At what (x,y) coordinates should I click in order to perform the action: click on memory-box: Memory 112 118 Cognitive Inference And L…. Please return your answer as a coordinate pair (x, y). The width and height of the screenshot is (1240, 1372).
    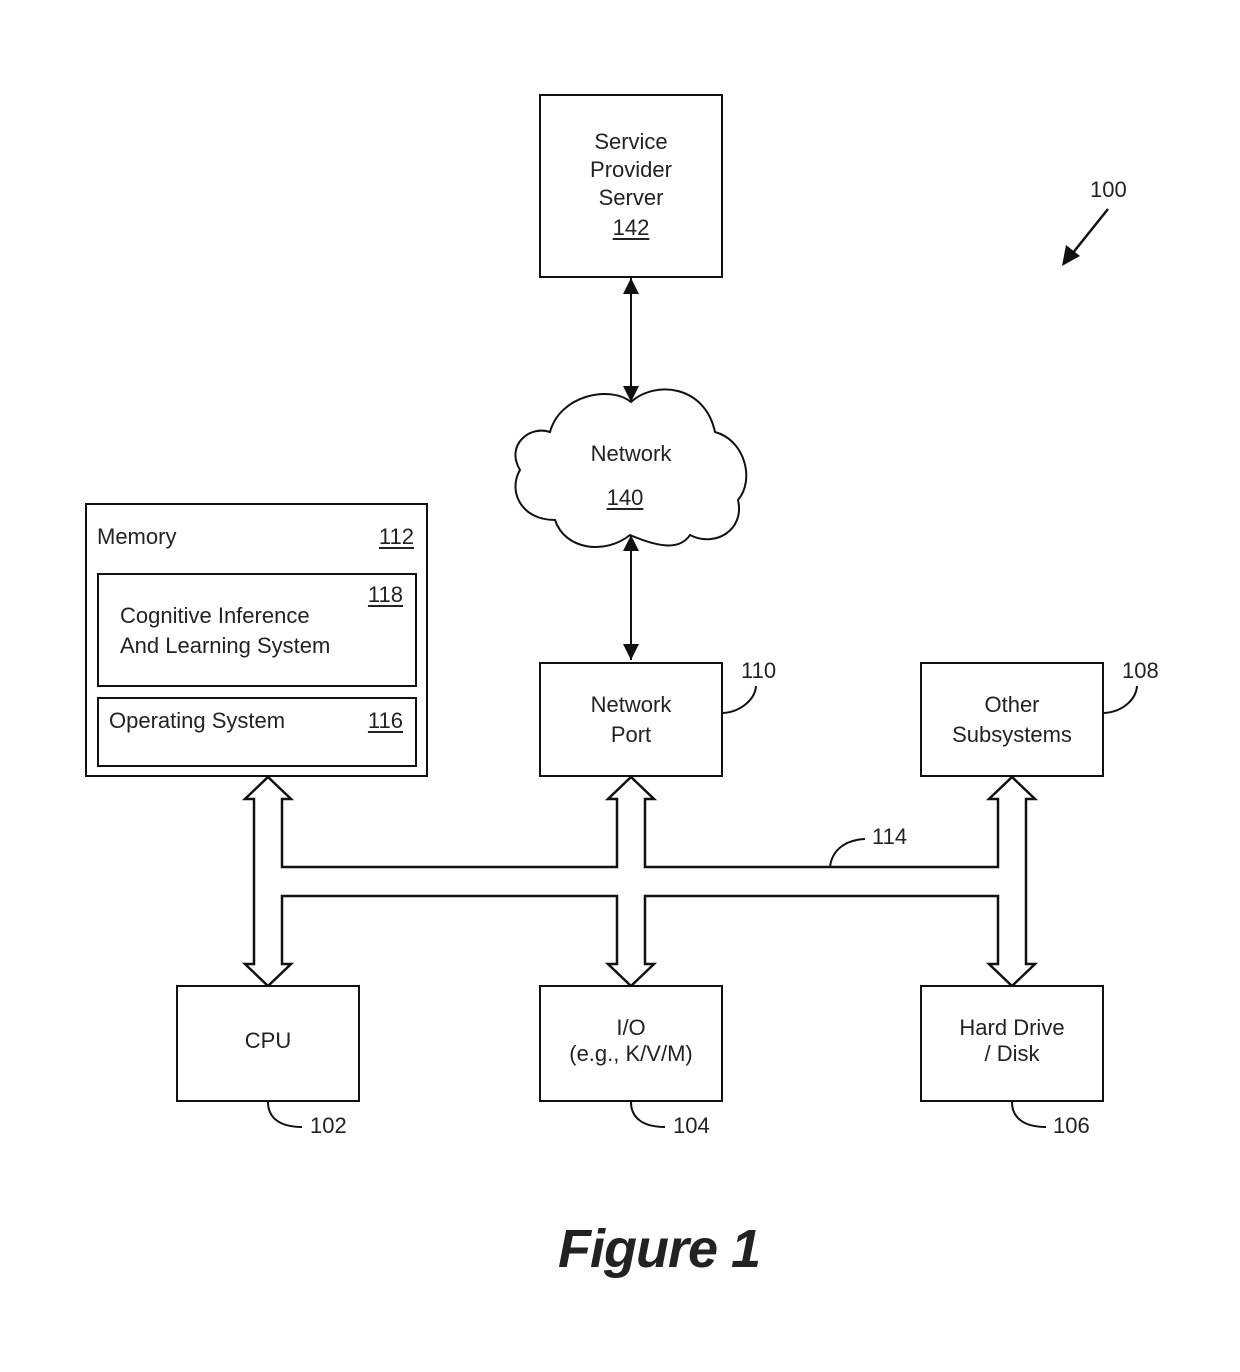
    Looking at the image, I should click on (256, 640).